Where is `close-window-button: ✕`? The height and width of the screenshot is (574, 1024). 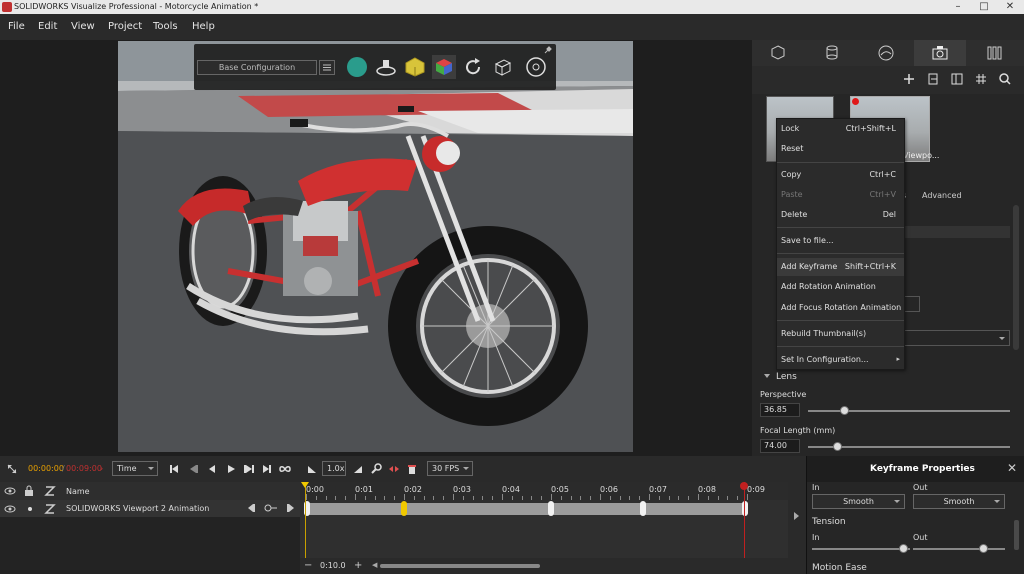
close-window-button: ✕ is located at coordinates (1010, 7).